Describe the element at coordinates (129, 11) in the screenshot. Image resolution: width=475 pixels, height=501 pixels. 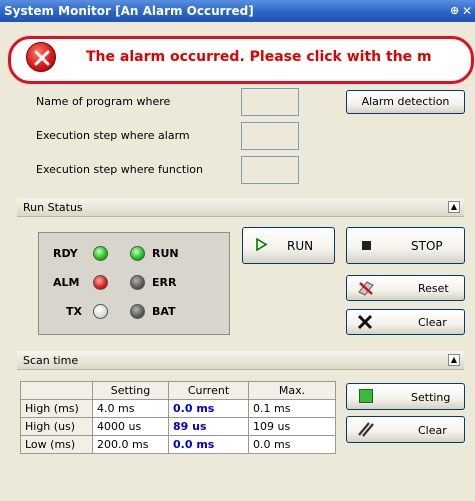
I see `window-title: System Monitor [An Alarm Occurred]` at that location.